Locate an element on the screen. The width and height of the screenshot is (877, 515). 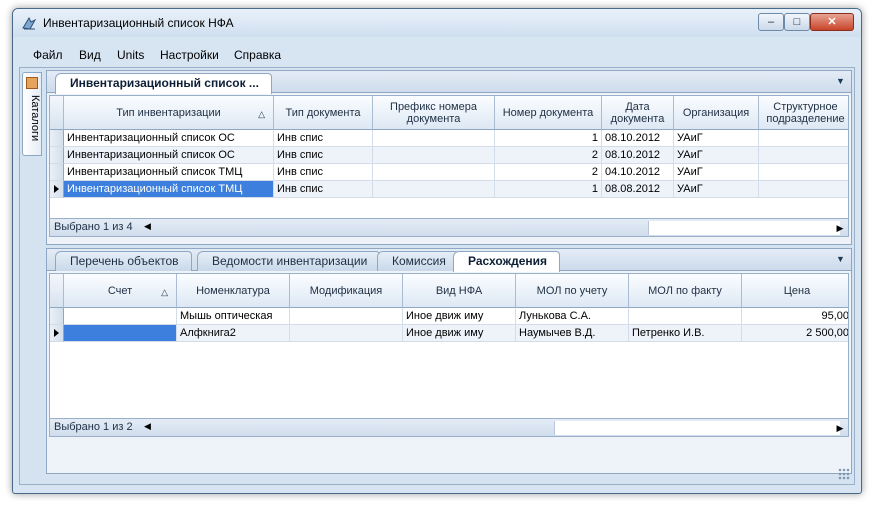
minimize-button: – is located at coordinates (771, 22).